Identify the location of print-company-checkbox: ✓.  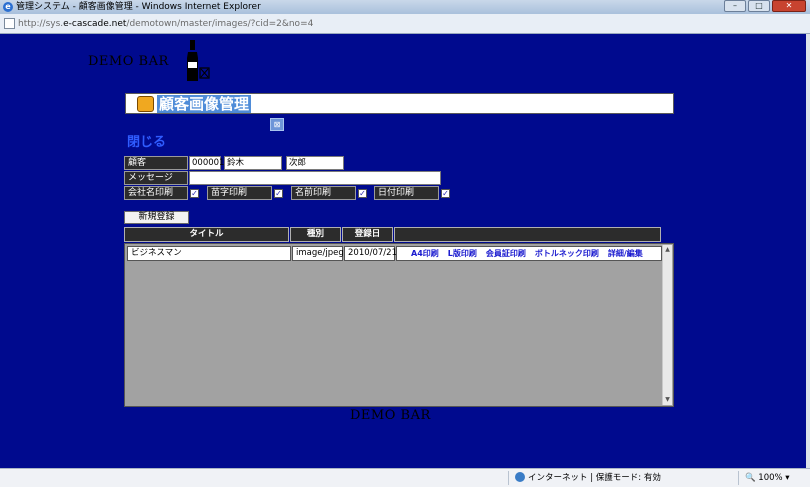
(194, 193).